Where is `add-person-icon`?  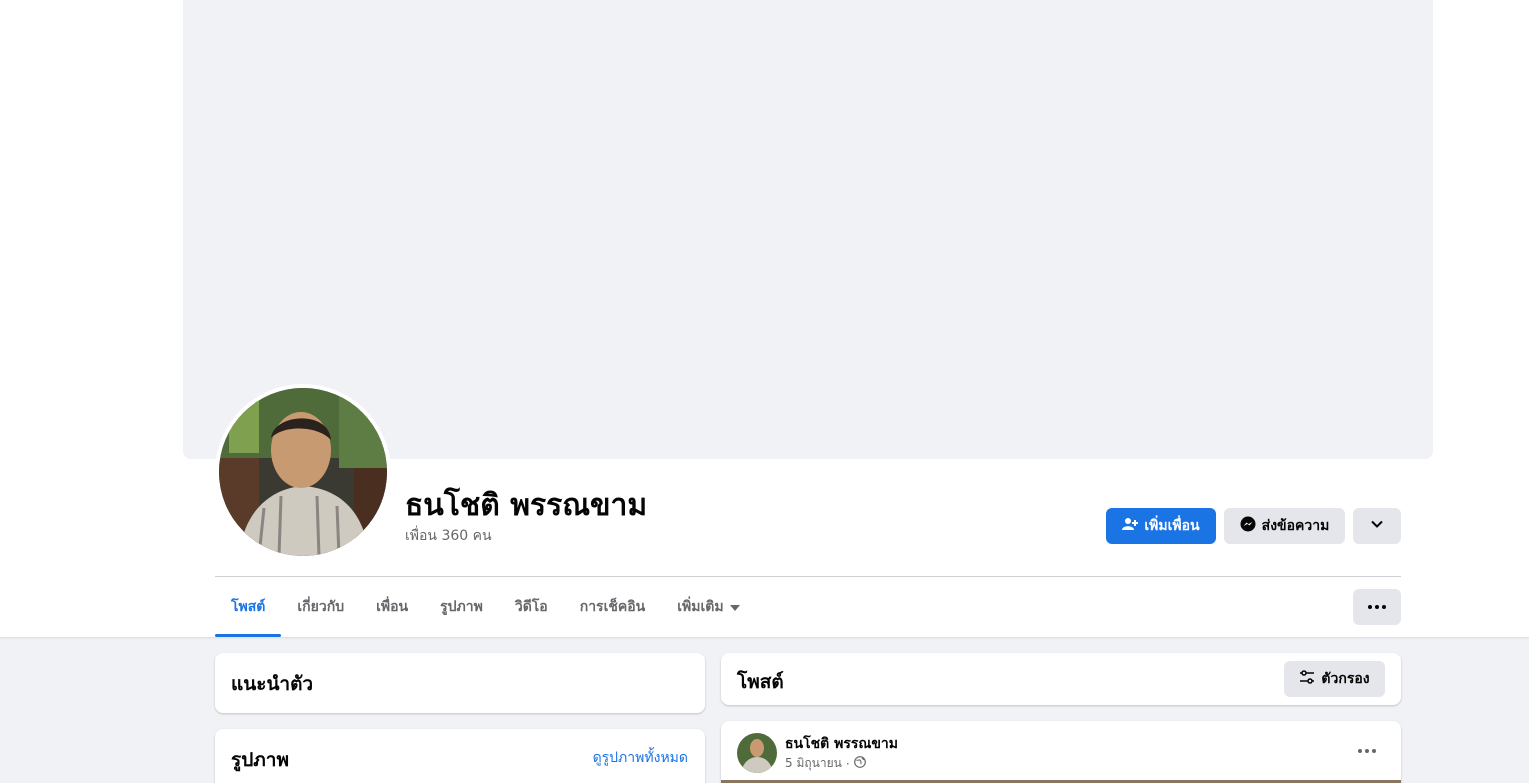 add-person-icon is located at coordinates (1130, 526).